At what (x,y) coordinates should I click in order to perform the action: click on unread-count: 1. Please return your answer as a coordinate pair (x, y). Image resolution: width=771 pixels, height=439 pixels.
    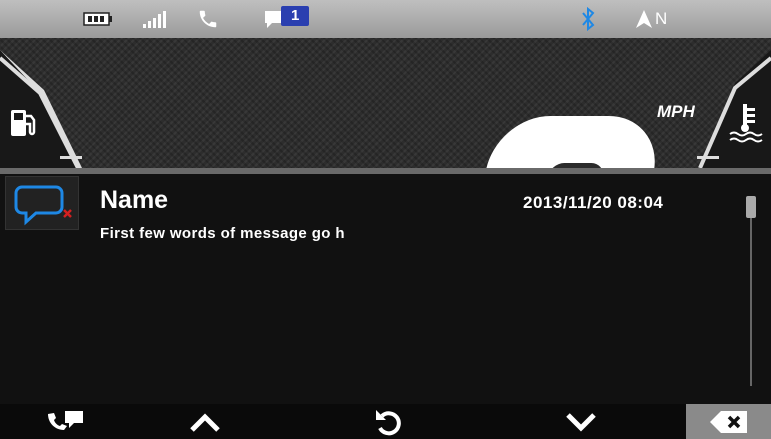
    Looking at the image, I should click on (295, 15).